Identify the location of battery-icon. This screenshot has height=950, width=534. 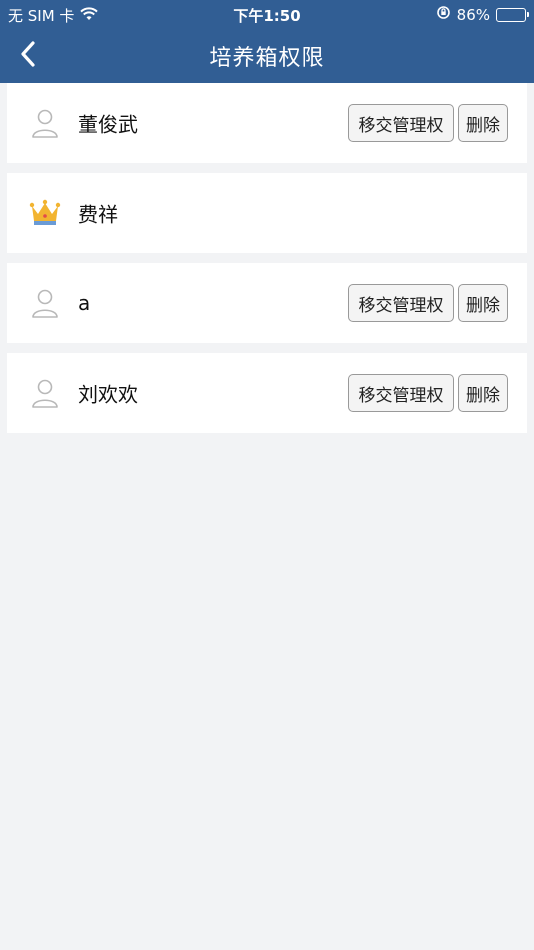
(512, 14).